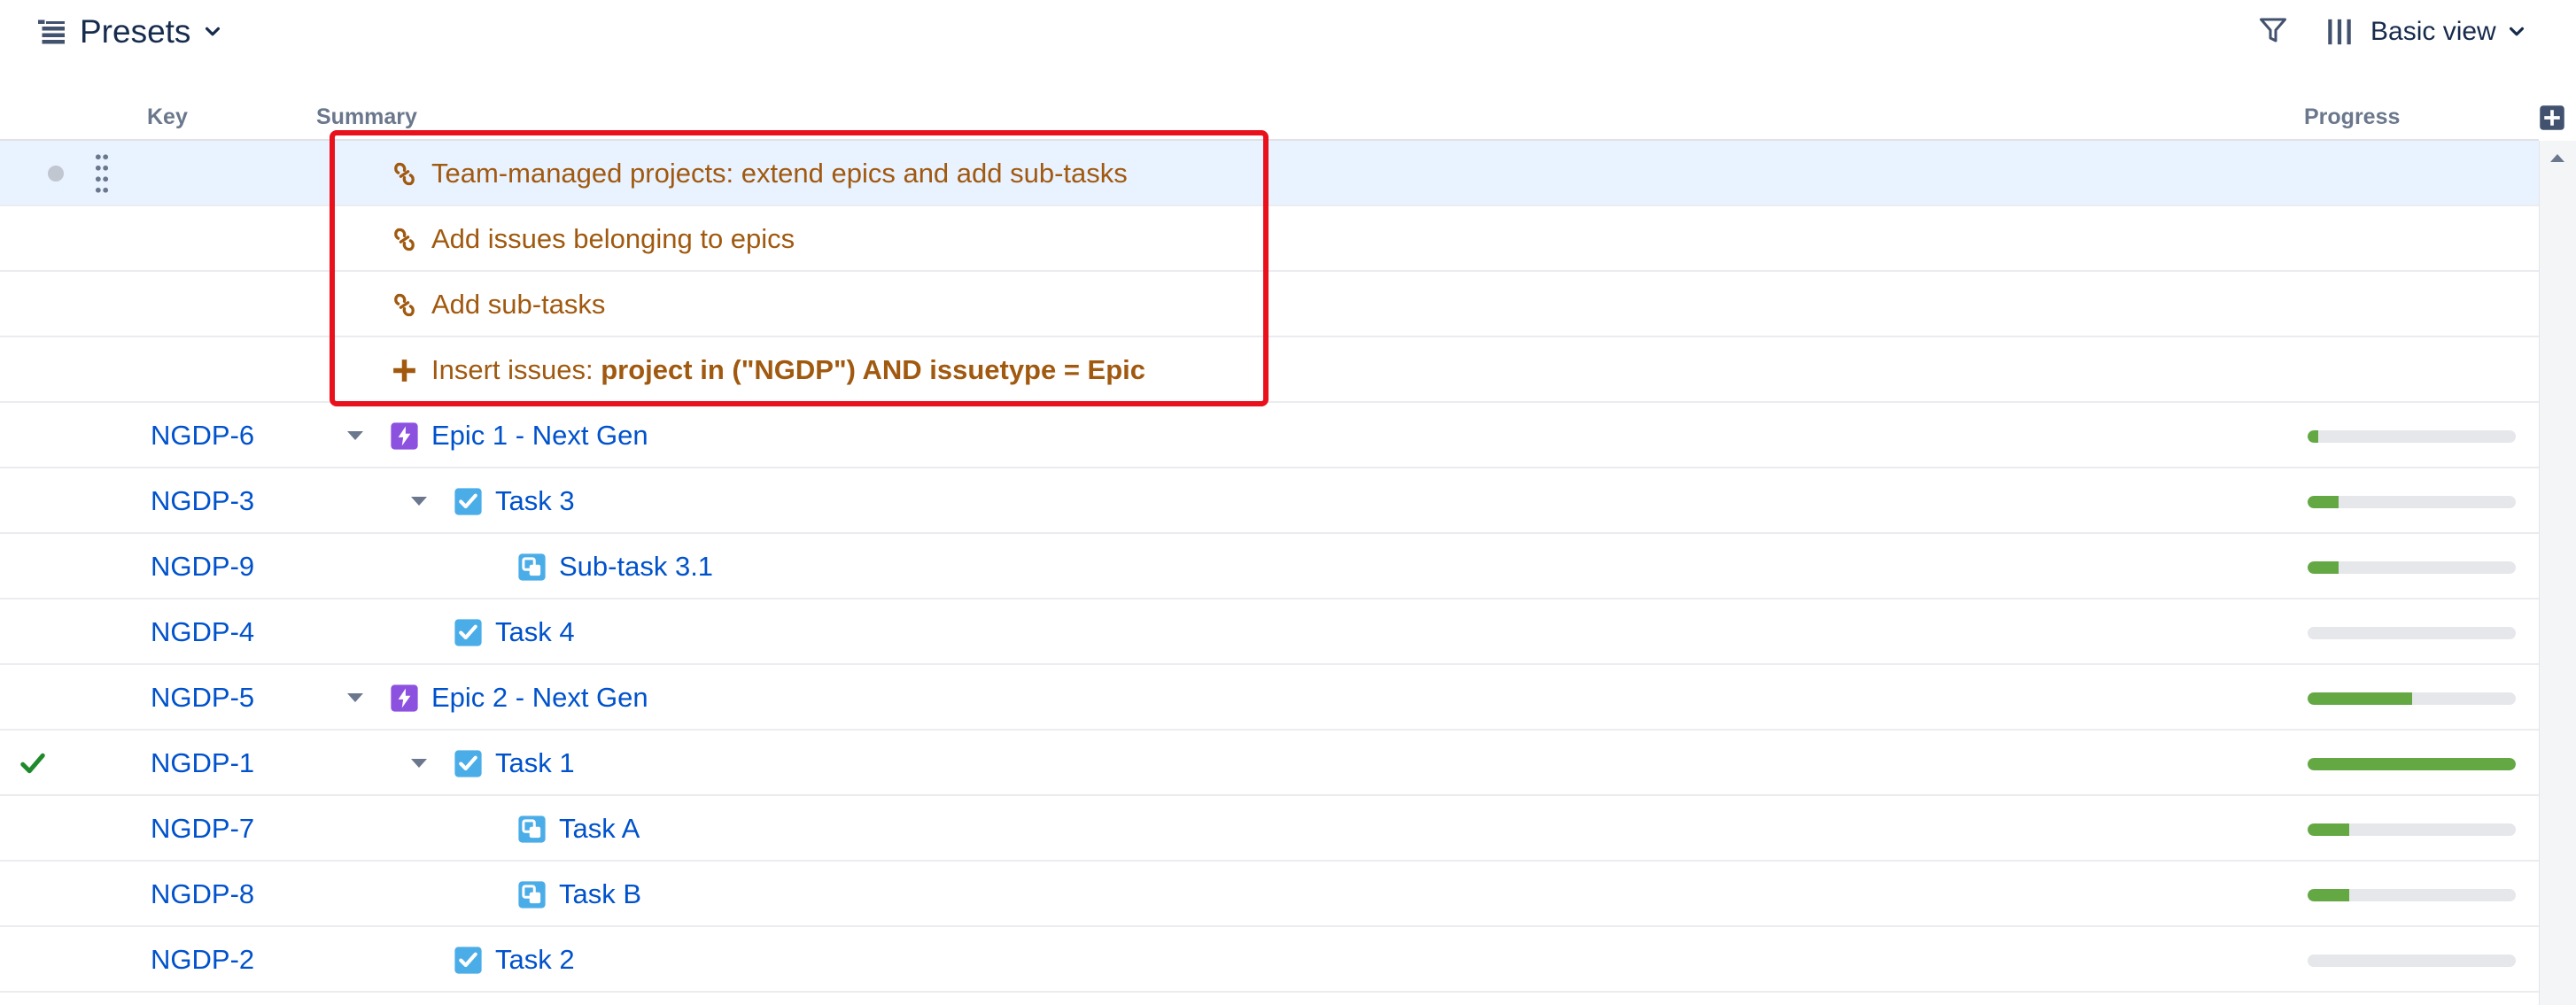 The width and height of the screenshot is (2576, 1005). I want to click on table-row: NGDP-2 Task 2, so click(1269, 960).